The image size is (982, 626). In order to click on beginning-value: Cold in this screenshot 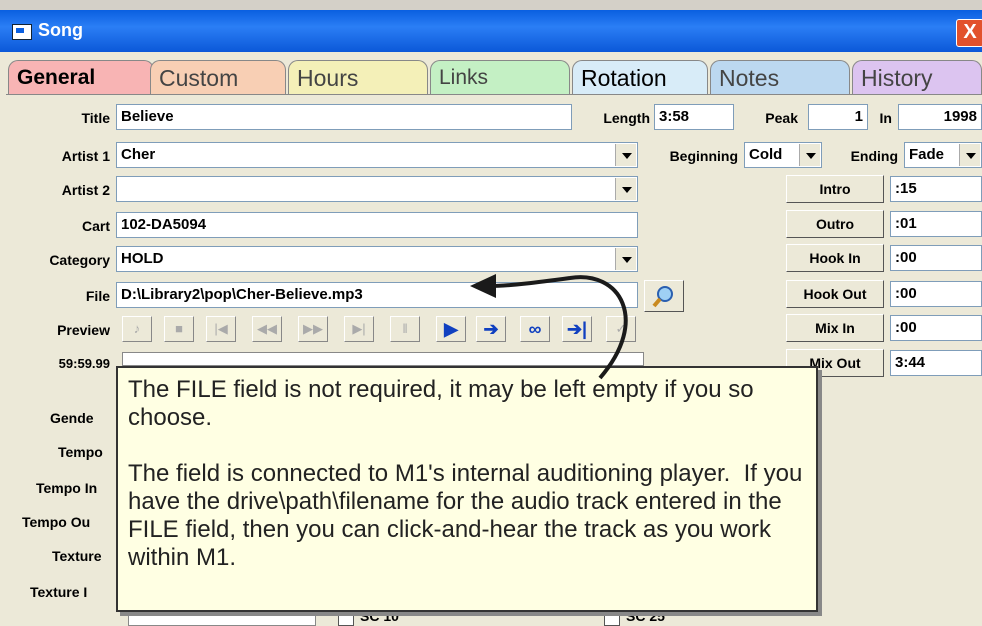, I will do `click(766, 154)`.